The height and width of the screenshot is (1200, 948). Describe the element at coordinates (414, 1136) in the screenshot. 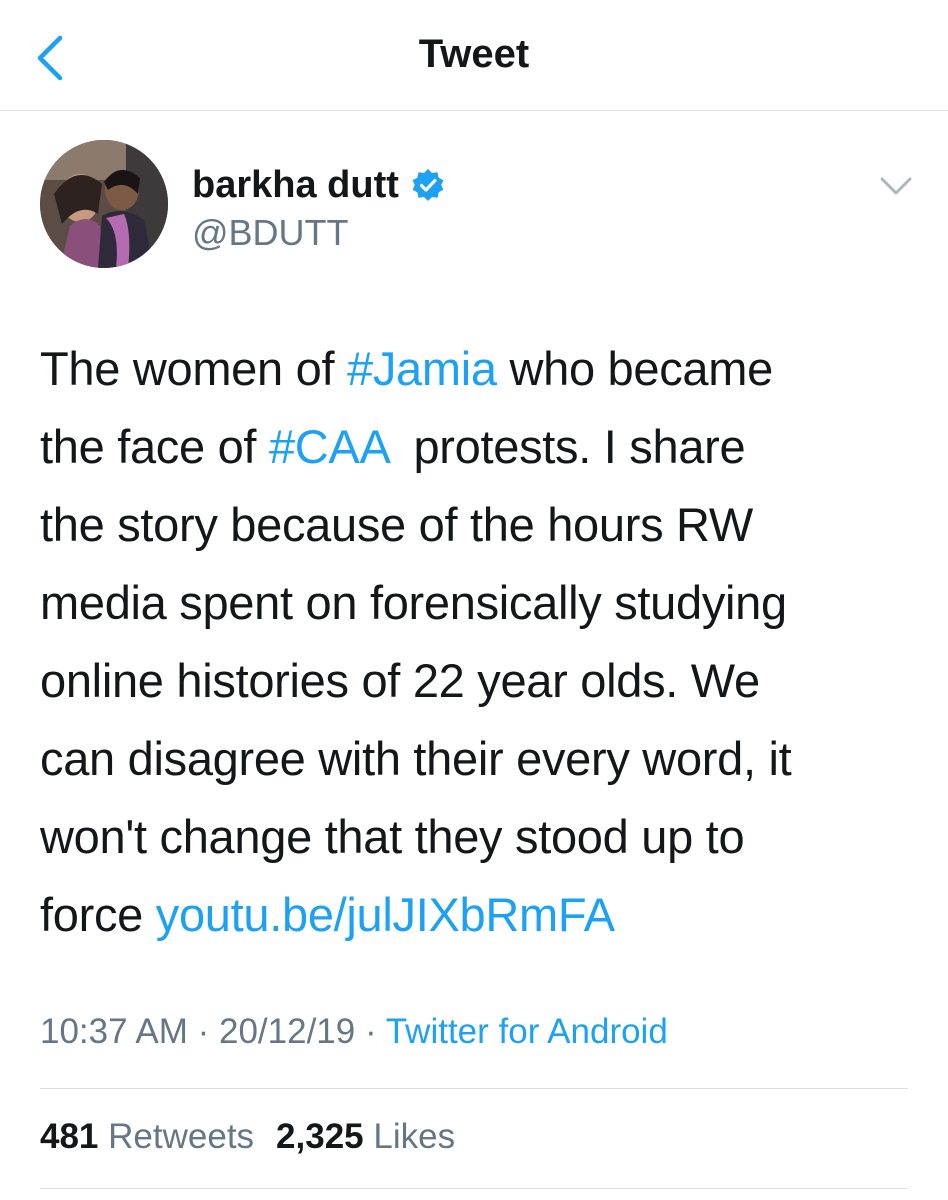

I see `likes-label: Likes` at that location.